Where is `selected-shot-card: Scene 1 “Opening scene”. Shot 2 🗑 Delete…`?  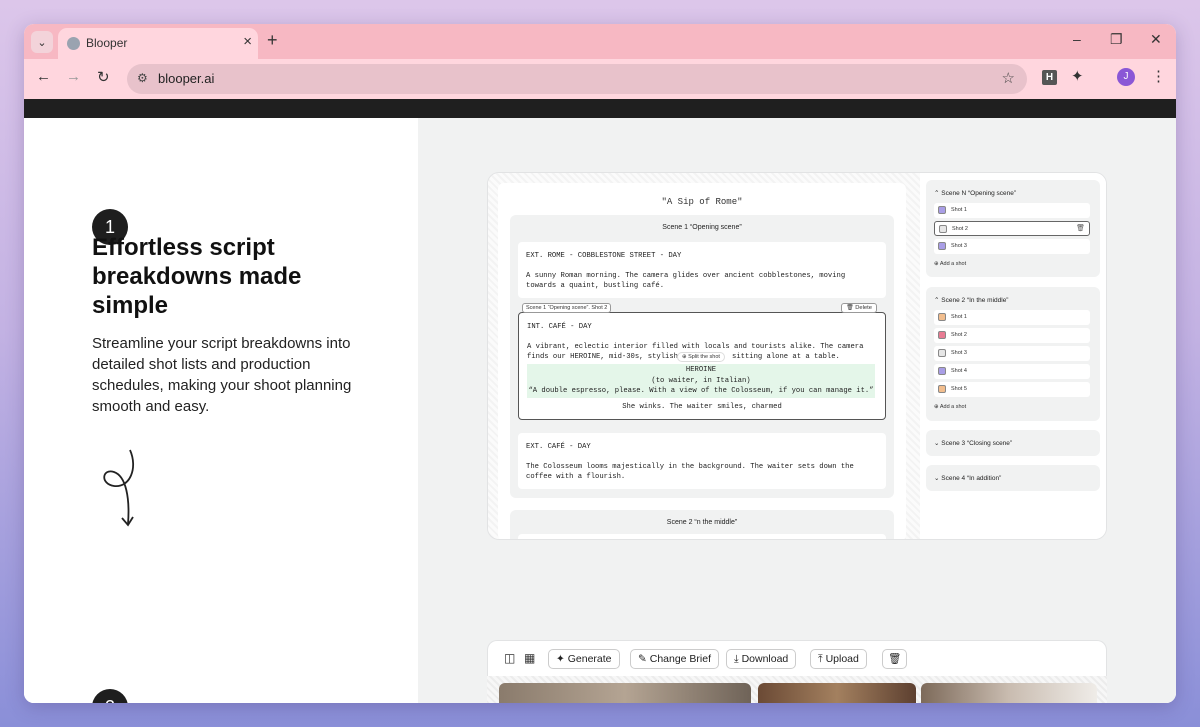
selected-shot-card: Scene 1 “Opening scene”. Shot 2 🗑 Delete… is located at coordinates (702, 361).